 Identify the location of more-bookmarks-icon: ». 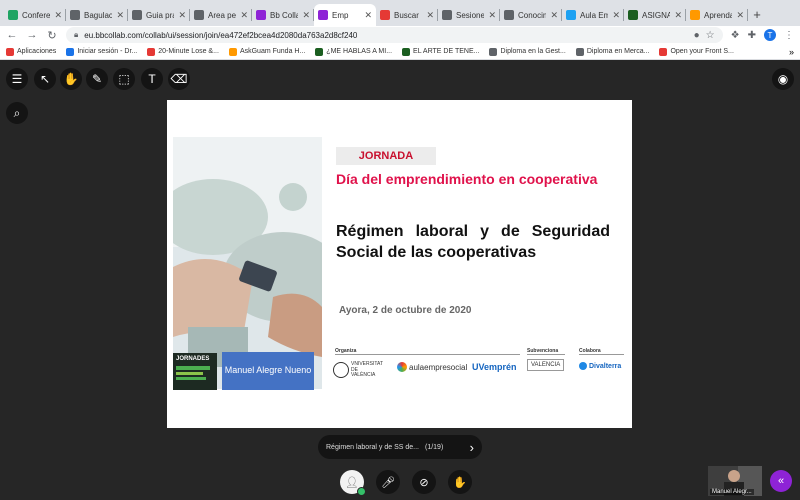
(791, 52).